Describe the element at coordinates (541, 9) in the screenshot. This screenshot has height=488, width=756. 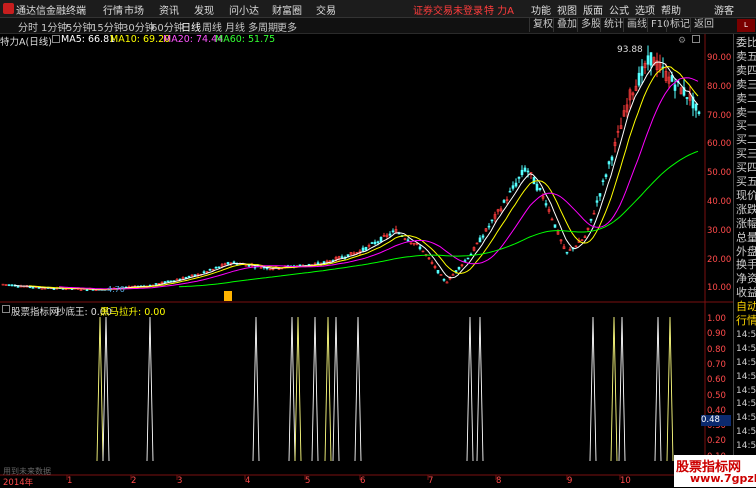
I see `menu-gongneng: 功能` at that location.